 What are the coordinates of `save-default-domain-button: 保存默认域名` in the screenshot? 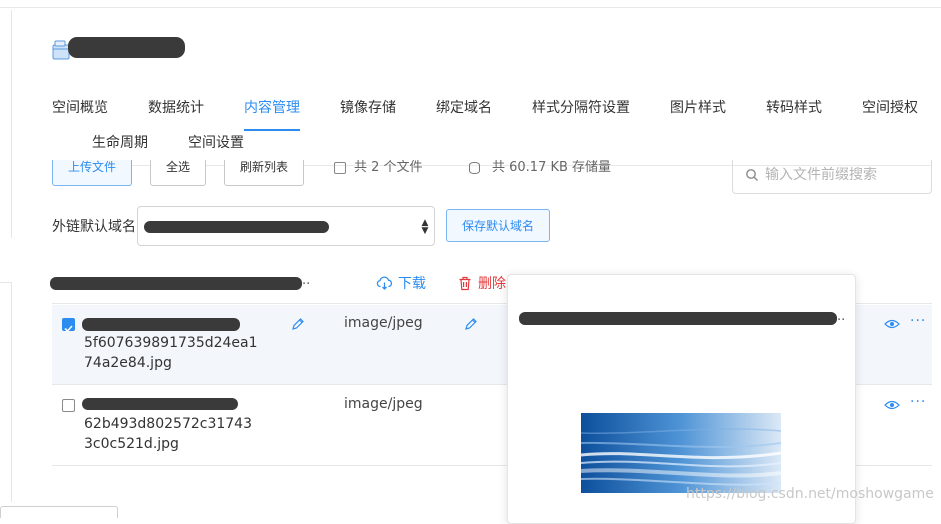 It's located at (498, 225).